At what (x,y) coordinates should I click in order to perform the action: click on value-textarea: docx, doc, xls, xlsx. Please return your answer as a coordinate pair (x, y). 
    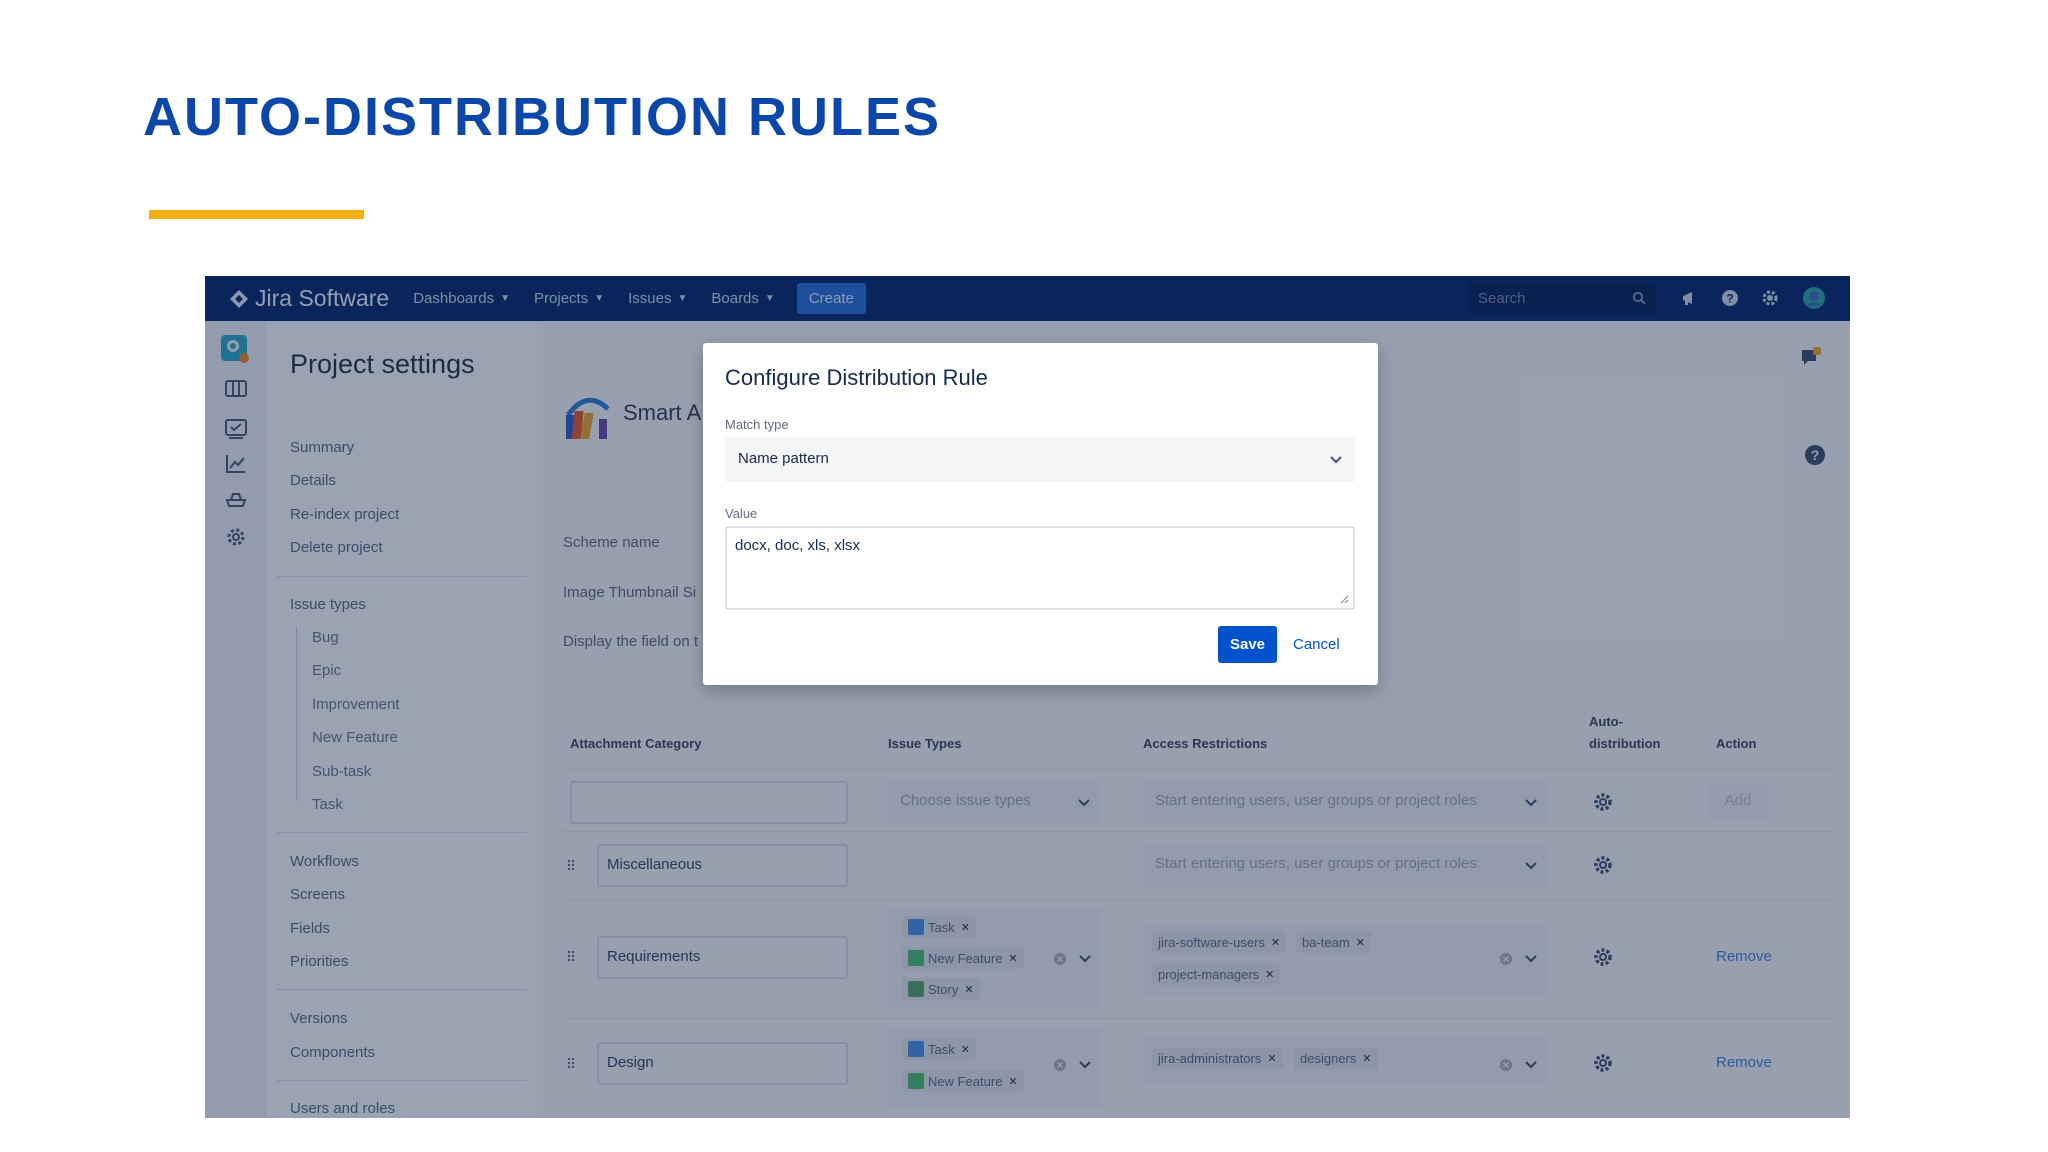
    Looking at the image, I should click on (1040, 568).